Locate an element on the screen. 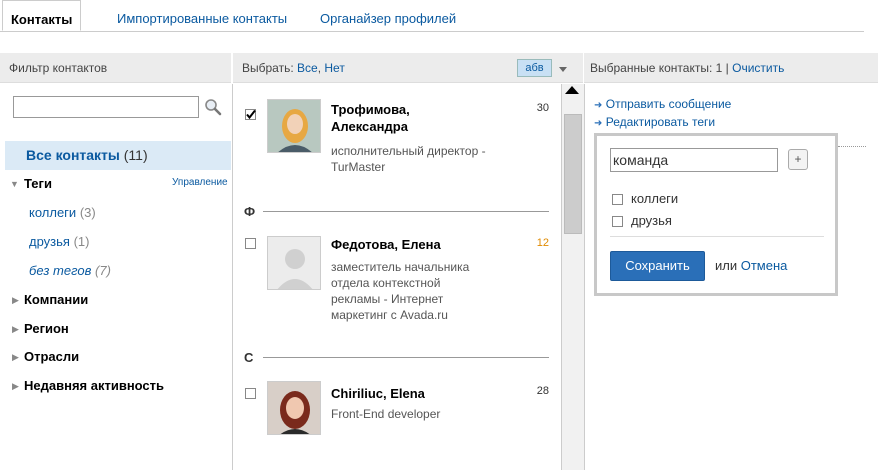 Image resolution: width=878 pixels, height=470 pixels. contact-desc-line: заместитель начальника is located at coordinates (400, 267).